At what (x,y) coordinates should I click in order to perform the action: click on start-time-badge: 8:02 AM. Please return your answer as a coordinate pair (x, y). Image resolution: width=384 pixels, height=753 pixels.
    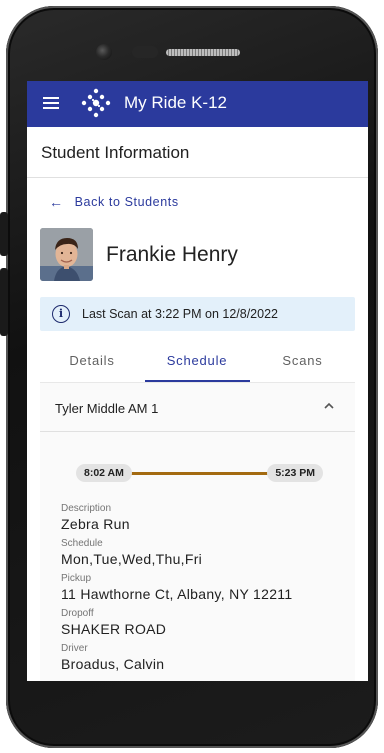
    Looking at the image, I should click on (104, 473).